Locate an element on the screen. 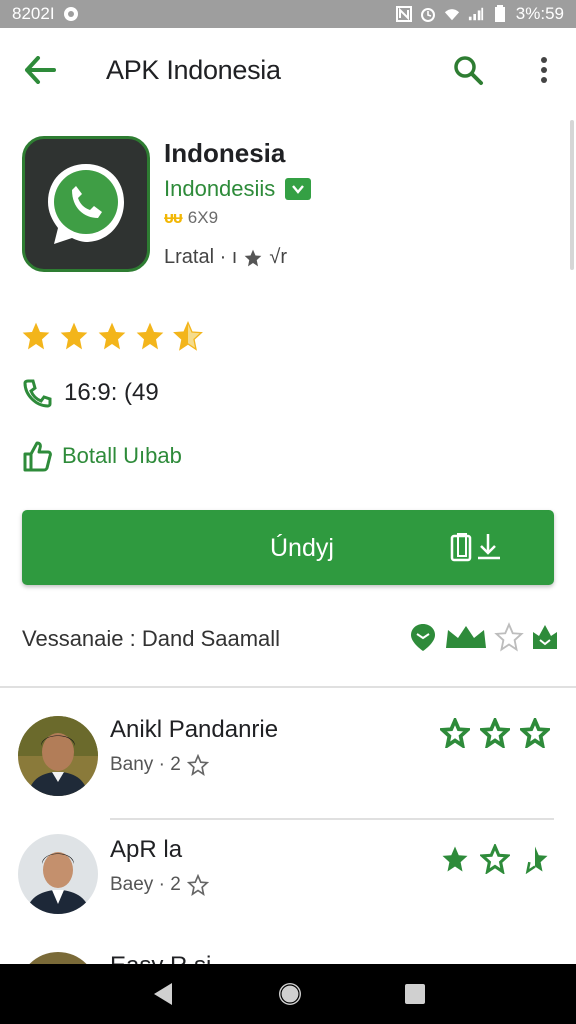 This screenshot has height=1024, width=576. developer-link: Indondesiis is located at coordinates (238, 189).